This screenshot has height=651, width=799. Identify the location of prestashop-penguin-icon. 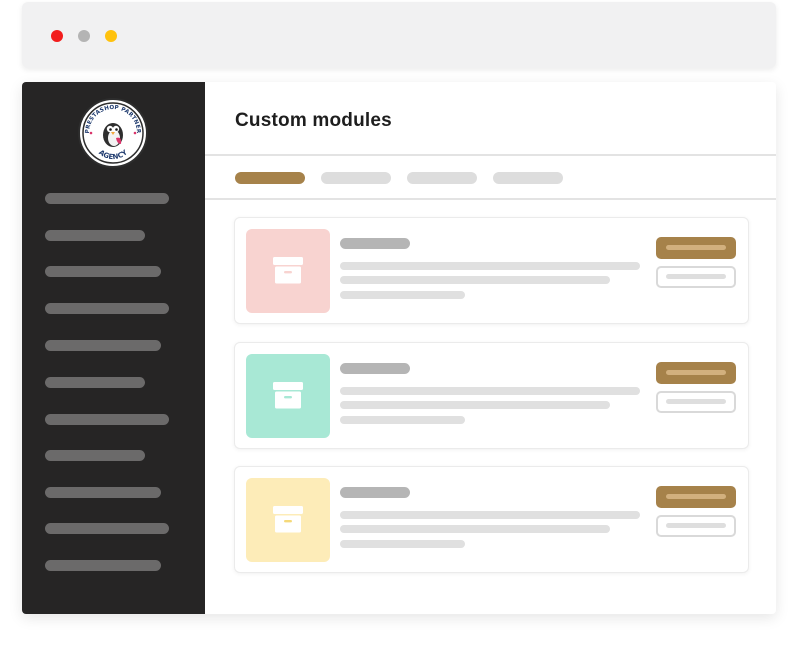
(113, 135).